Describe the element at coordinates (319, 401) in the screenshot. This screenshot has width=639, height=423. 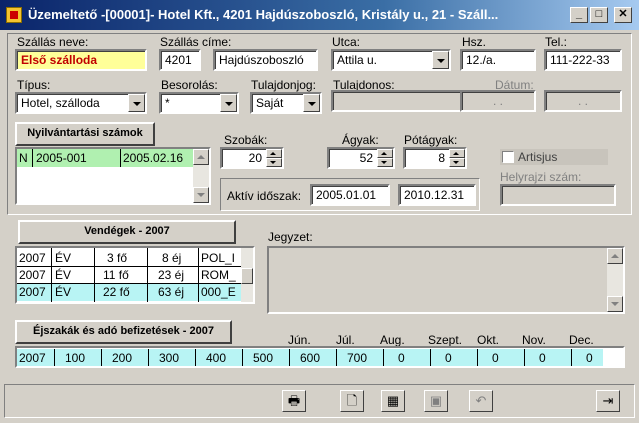
I see `toolbar` at that location.